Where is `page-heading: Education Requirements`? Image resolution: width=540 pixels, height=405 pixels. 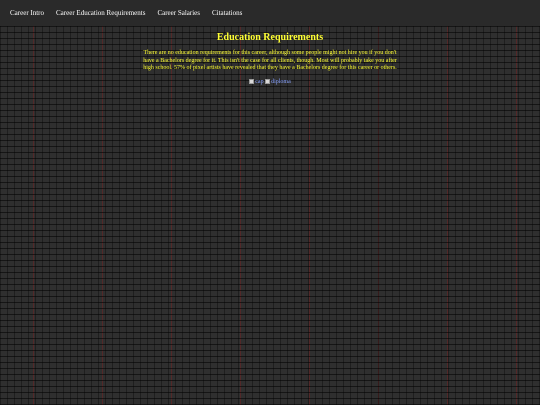 page-heading: Education Requirements is located at coordinates (270, 37).